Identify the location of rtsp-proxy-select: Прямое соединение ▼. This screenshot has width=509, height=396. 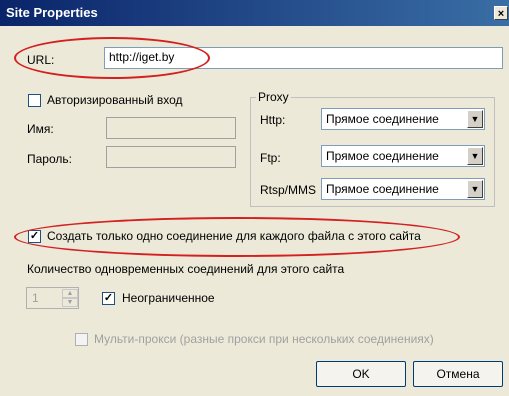
(403, 189).